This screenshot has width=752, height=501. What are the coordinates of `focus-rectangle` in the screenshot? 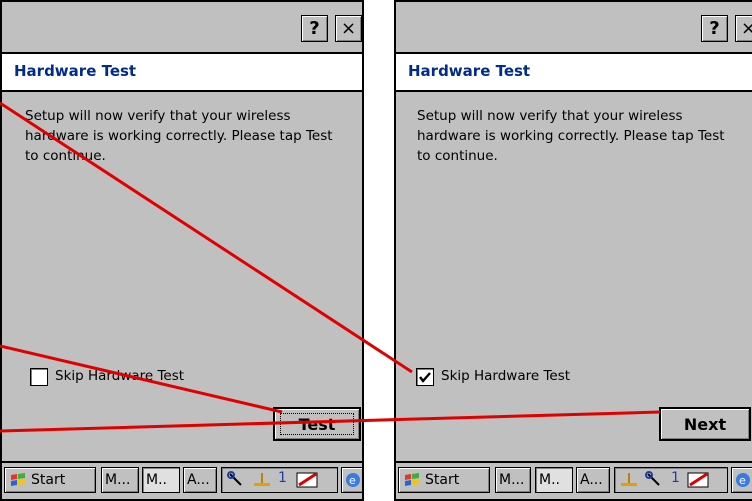 It's located at (317, 424).